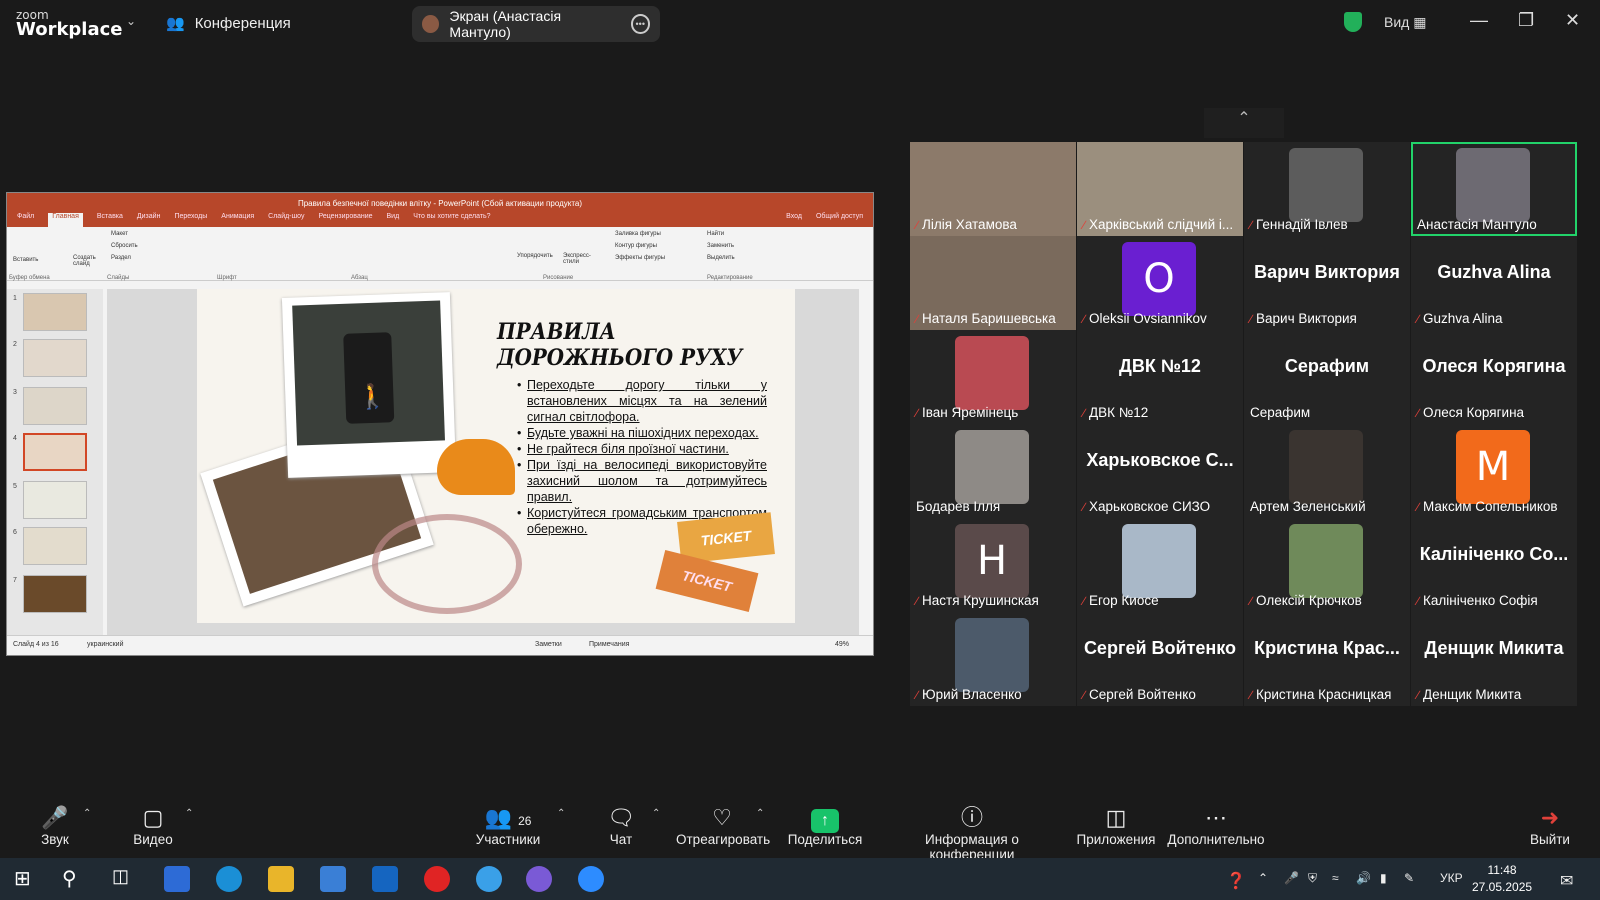  I want to click on video-options-caret: ⌃, so click(189, 813).